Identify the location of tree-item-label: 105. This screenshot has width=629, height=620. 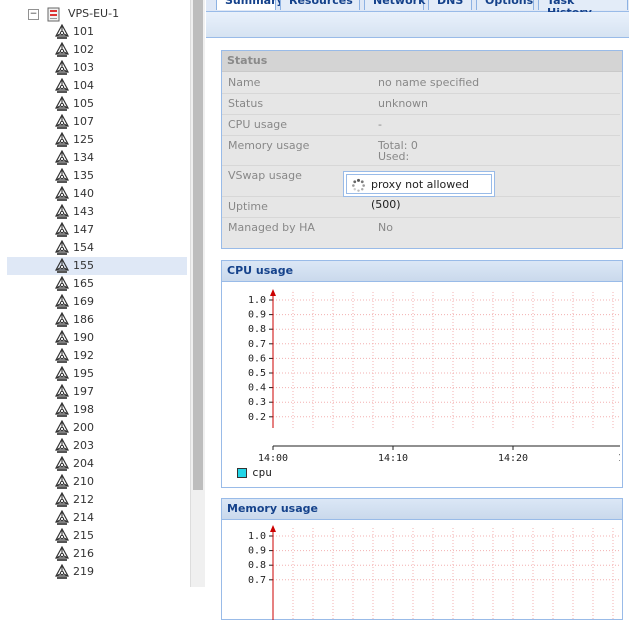
(83, 103).